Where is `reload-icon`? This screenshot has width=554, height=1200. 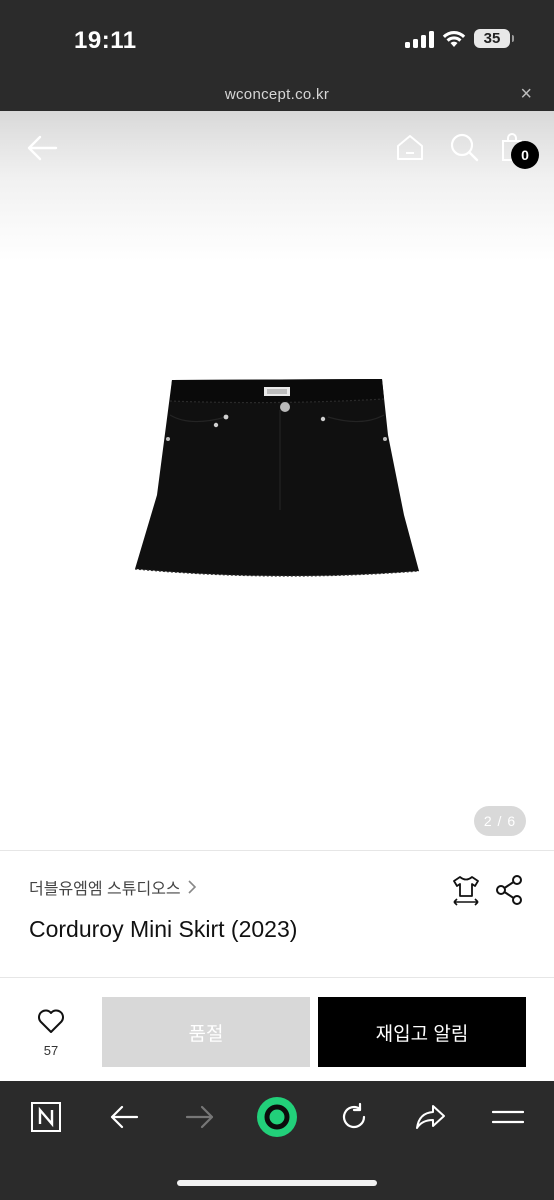
reload-icon is located at coordinates (354, 1115).